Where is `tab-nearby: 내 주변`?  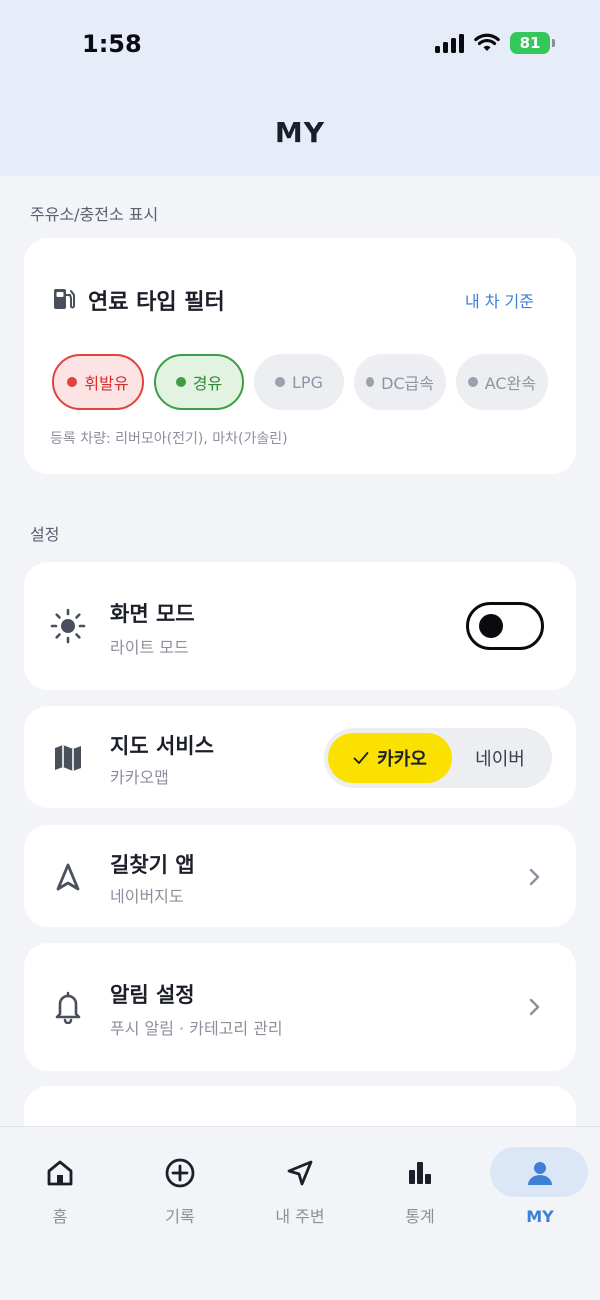 tab-nearby: 내 주변 is located at coordinates (300, 1182).